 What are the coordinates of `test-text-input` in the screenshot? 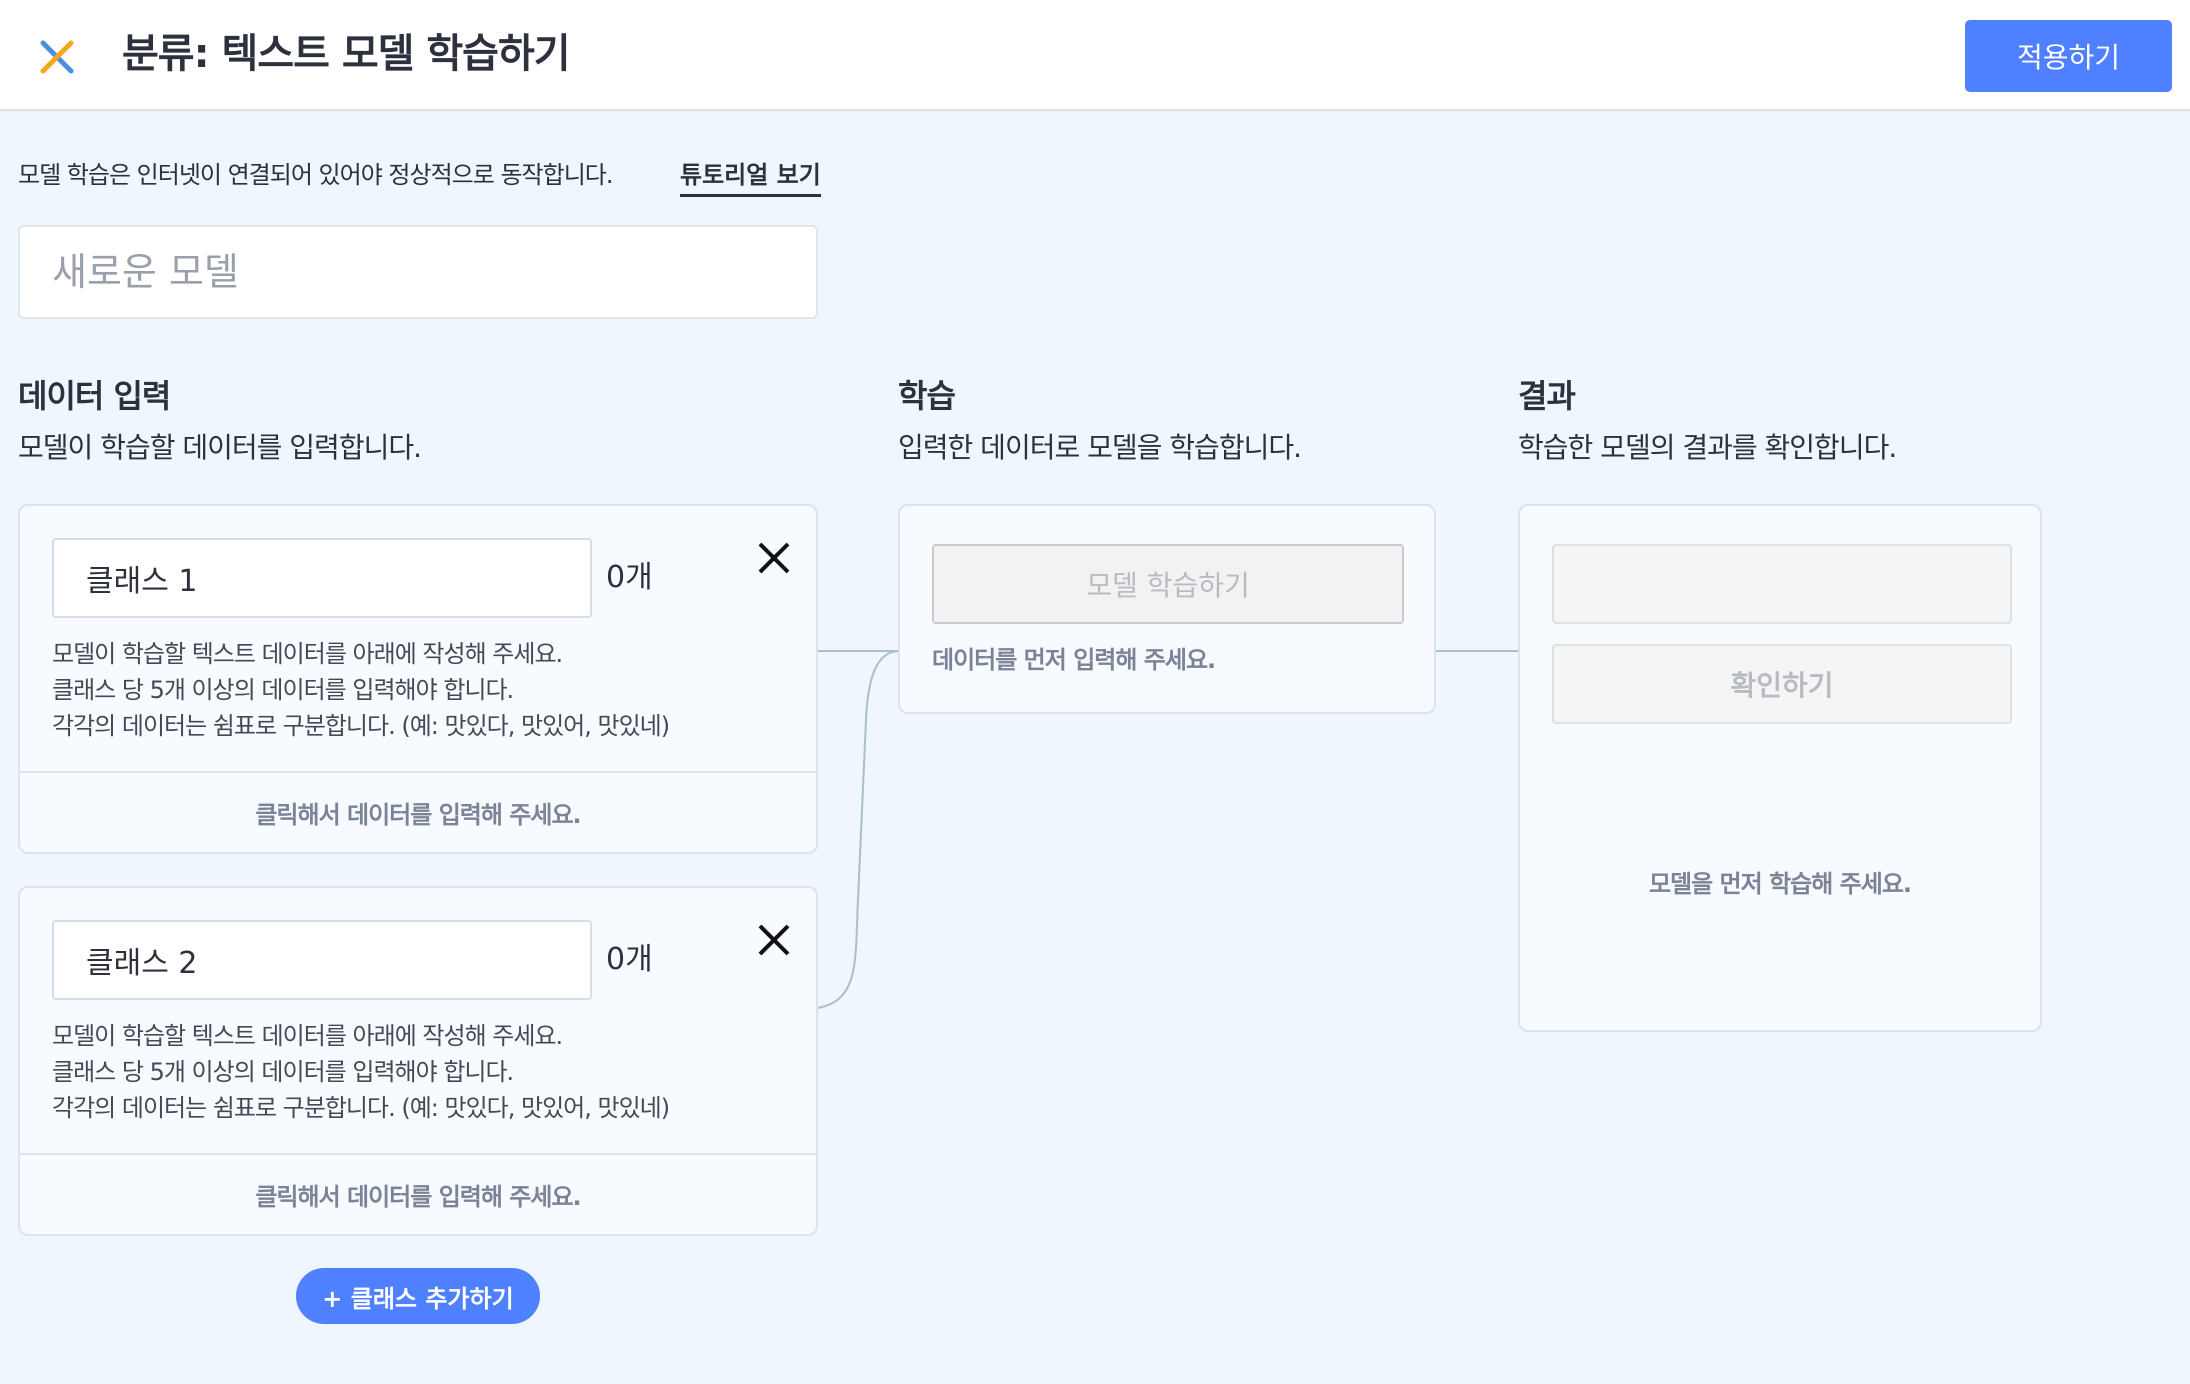 It's located at (1782, 584).